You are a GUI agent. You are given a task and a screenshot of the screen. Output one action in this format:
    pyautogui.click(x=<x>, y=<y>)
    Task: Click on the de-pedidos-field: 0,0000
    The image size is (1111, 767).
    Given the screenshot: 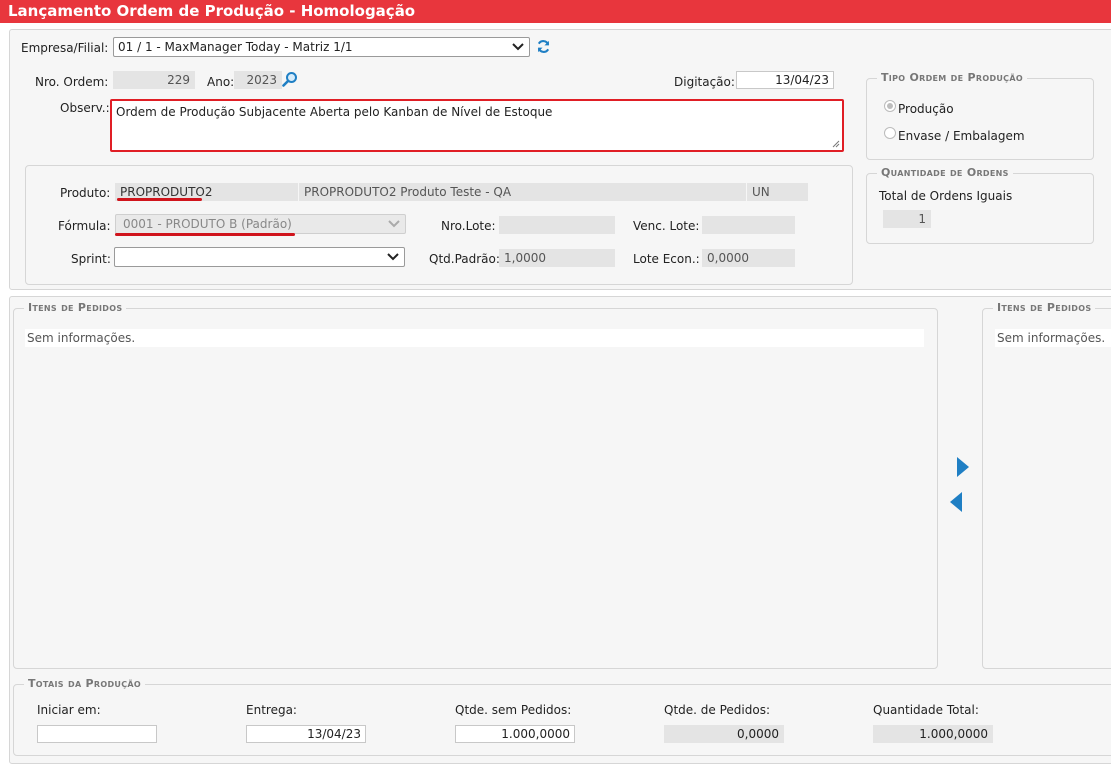 What is the action you would take?
    pyautogui.click(x=724, y=734)
    